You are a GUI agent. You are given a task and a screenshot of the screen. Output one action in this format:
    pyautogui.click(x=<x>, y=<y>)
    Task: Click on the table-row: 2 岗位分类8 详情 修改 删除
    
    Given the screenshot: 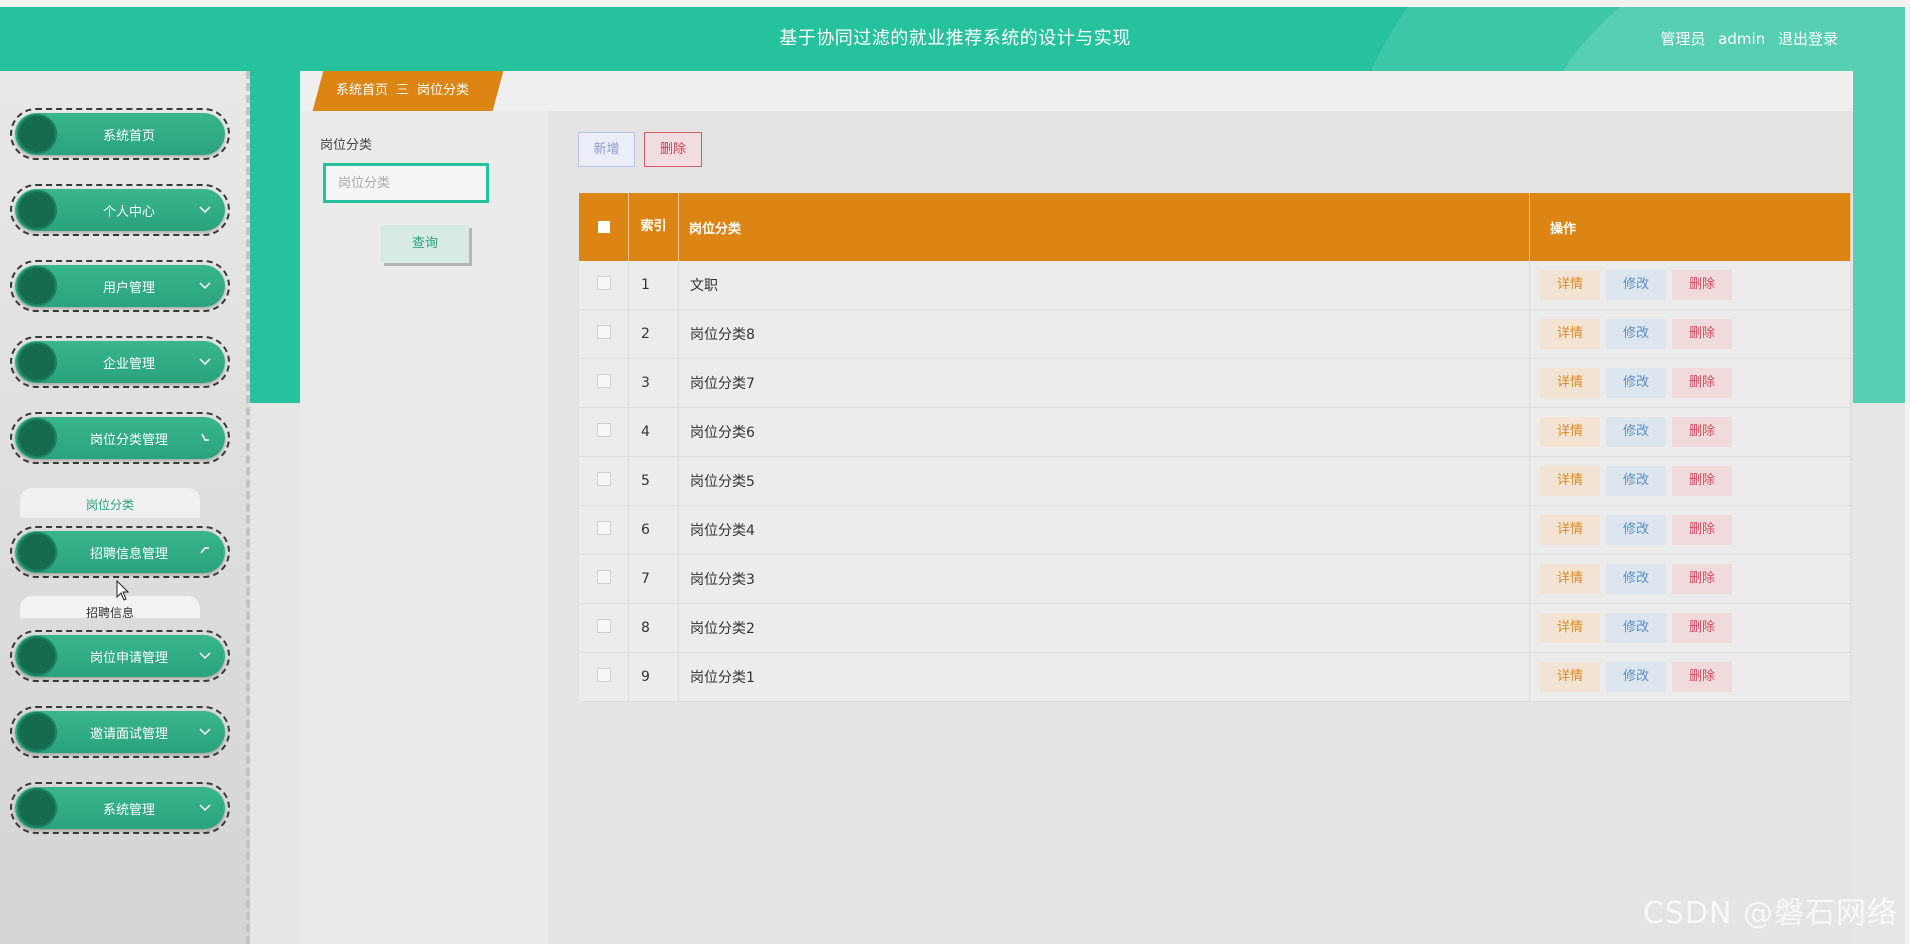 What is the action you would take?
    pyautogui.click(x=1215, y=334)
    